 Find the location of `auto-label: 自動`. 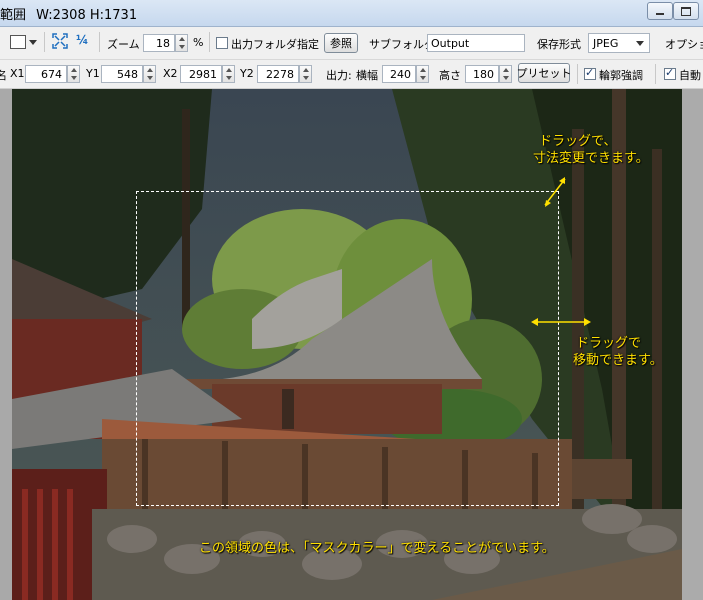

auto-label: 自動 is located at coordinates (690, 75).